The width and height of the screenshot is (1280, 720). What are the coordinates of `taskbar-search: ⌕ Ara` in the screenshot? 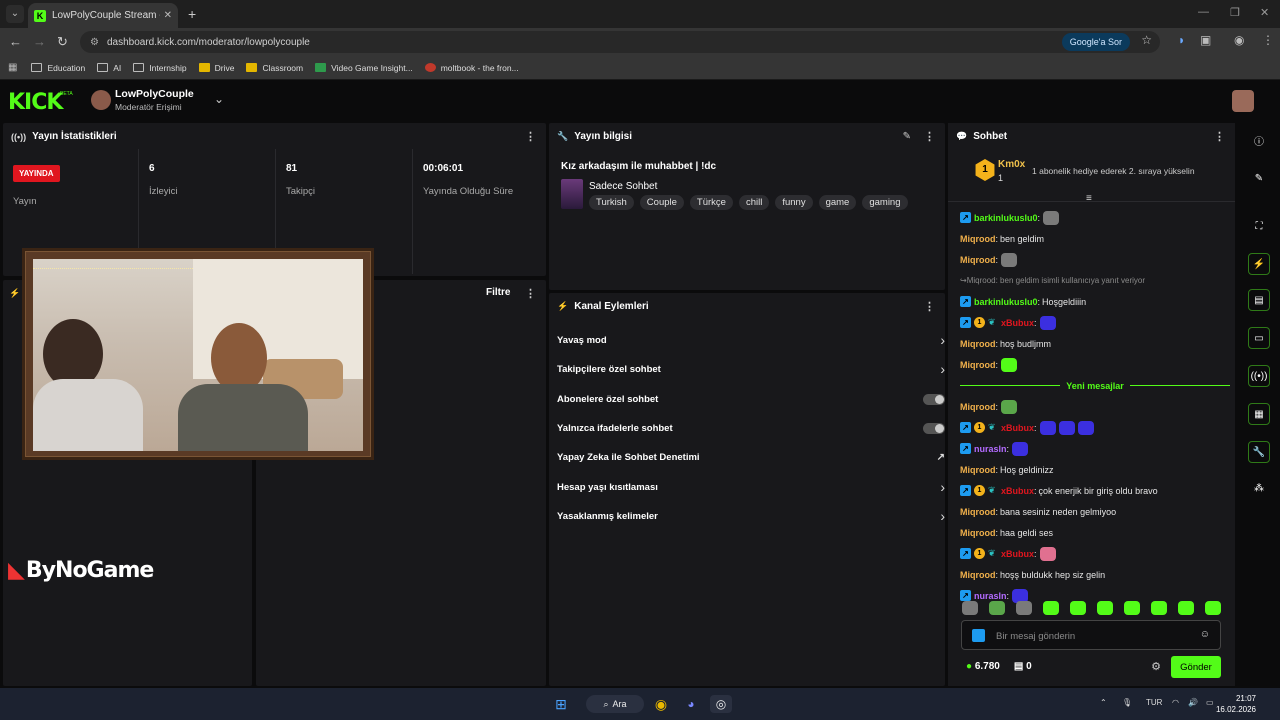 It's located at (615, 704).